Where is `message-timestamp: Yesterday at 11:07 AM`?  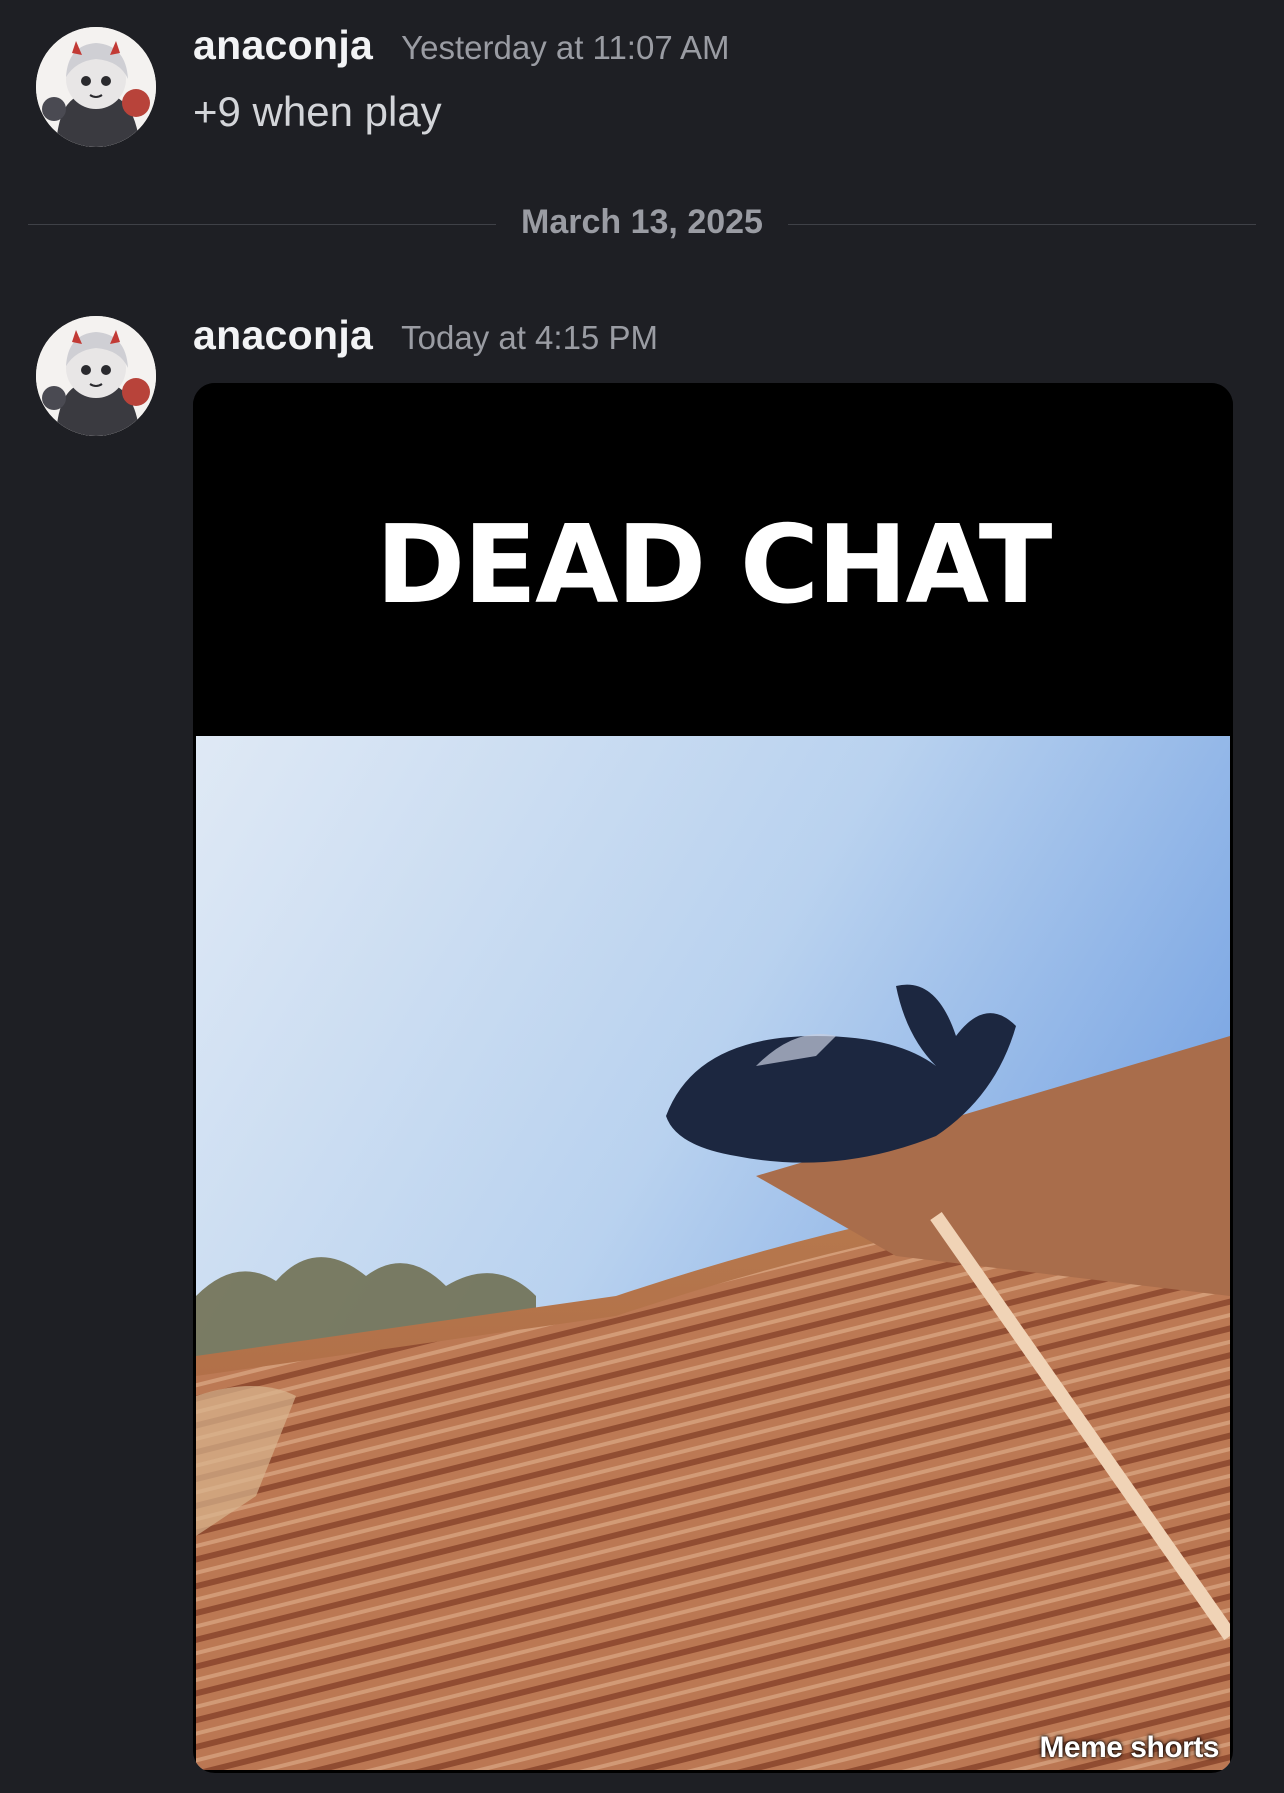
message-timestamp: Yesterday at 11:07 AM is located at coordinates (565, 47).